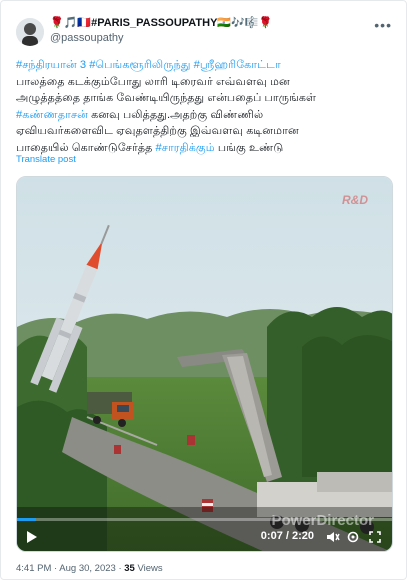  What do you see at coordinates (185, 148) in the screenshot?
I see `hashtag-link: #சாரதிக்கும்` at bounding box center [185, 148].